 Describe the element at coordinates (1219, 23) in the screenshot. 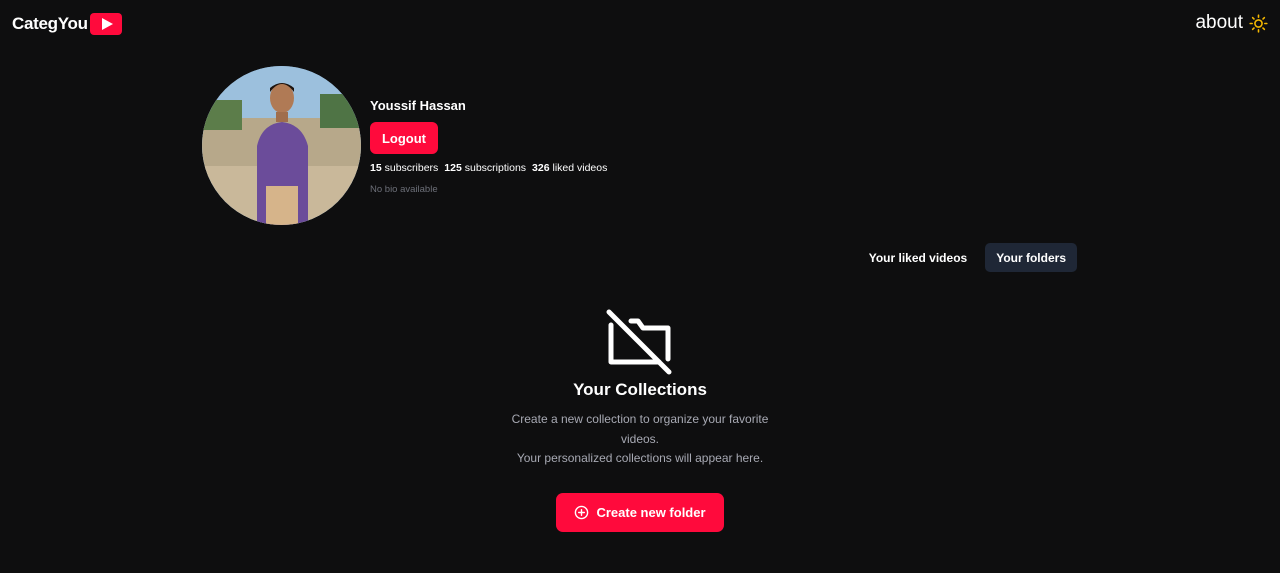

I see `about-link: about` at that location.